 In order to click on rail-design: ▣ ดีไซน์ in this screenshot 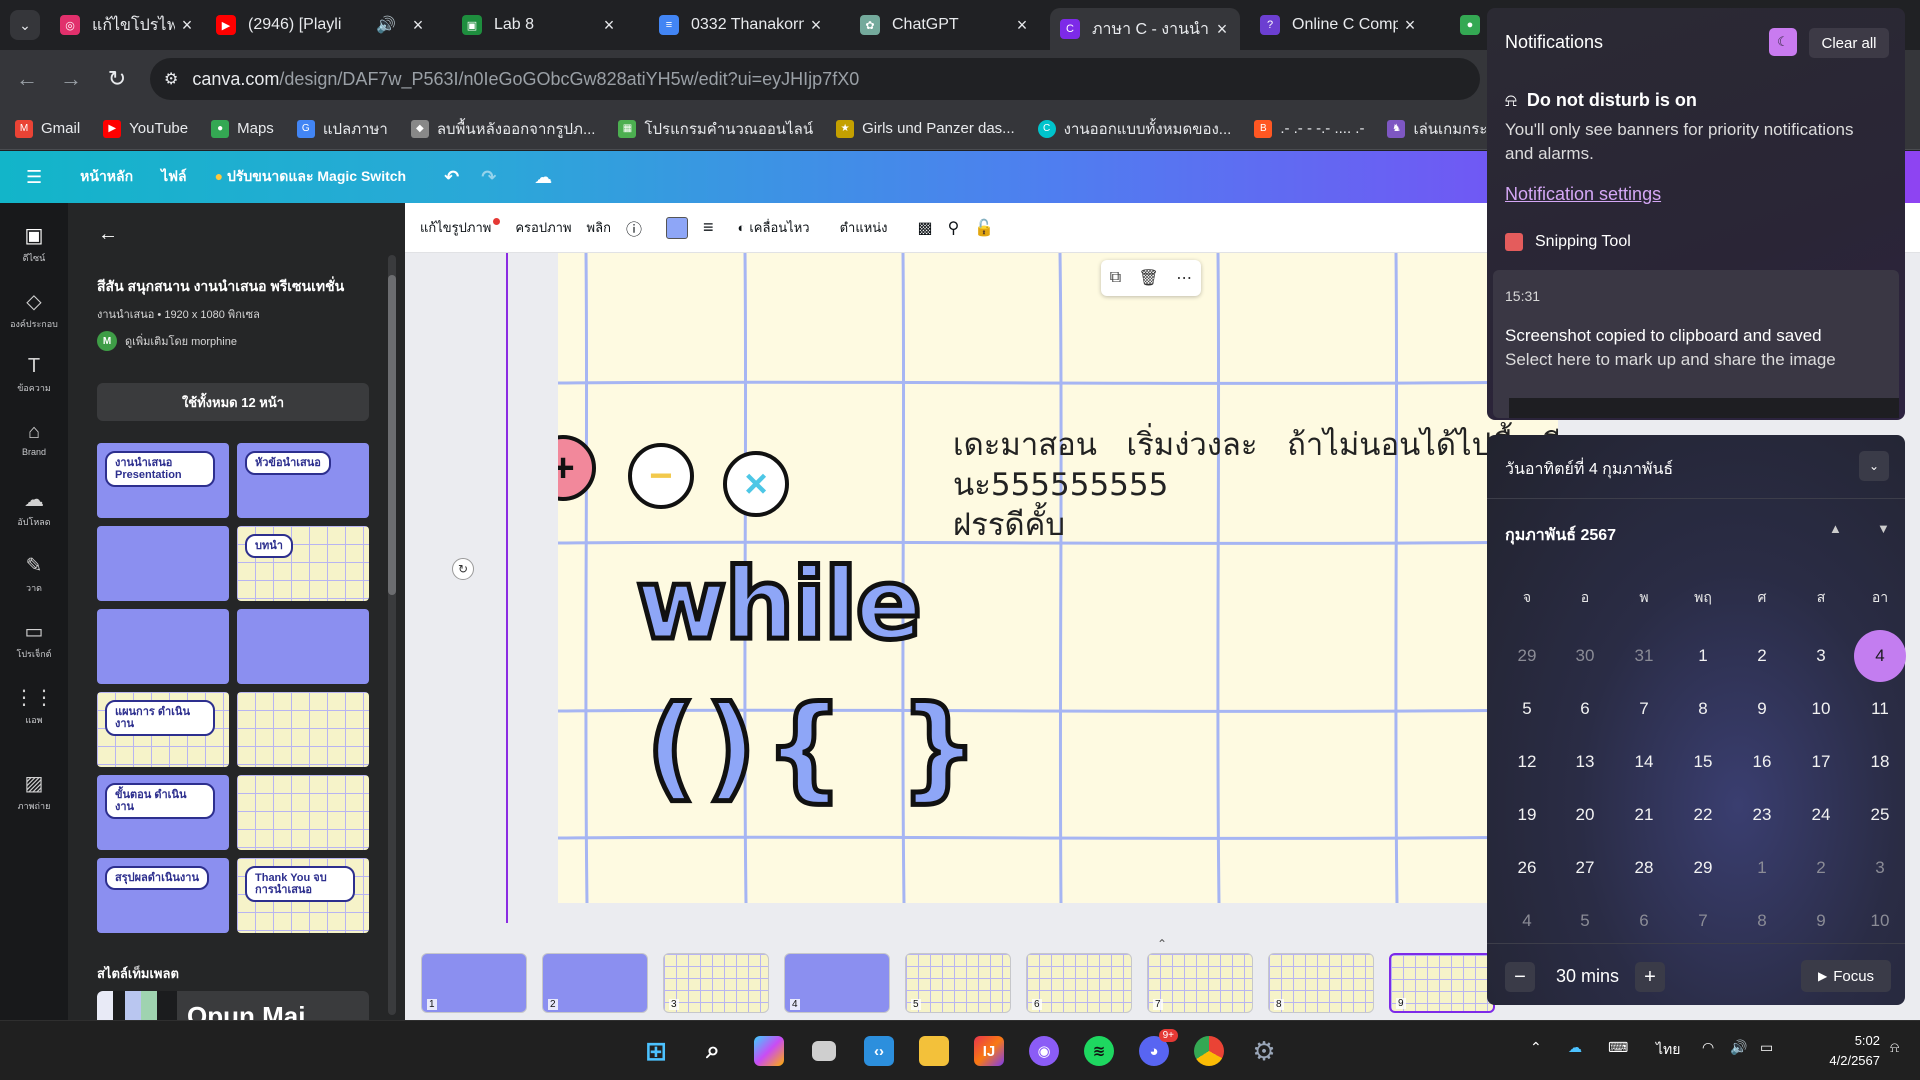, I will do `click(34, 244)`.